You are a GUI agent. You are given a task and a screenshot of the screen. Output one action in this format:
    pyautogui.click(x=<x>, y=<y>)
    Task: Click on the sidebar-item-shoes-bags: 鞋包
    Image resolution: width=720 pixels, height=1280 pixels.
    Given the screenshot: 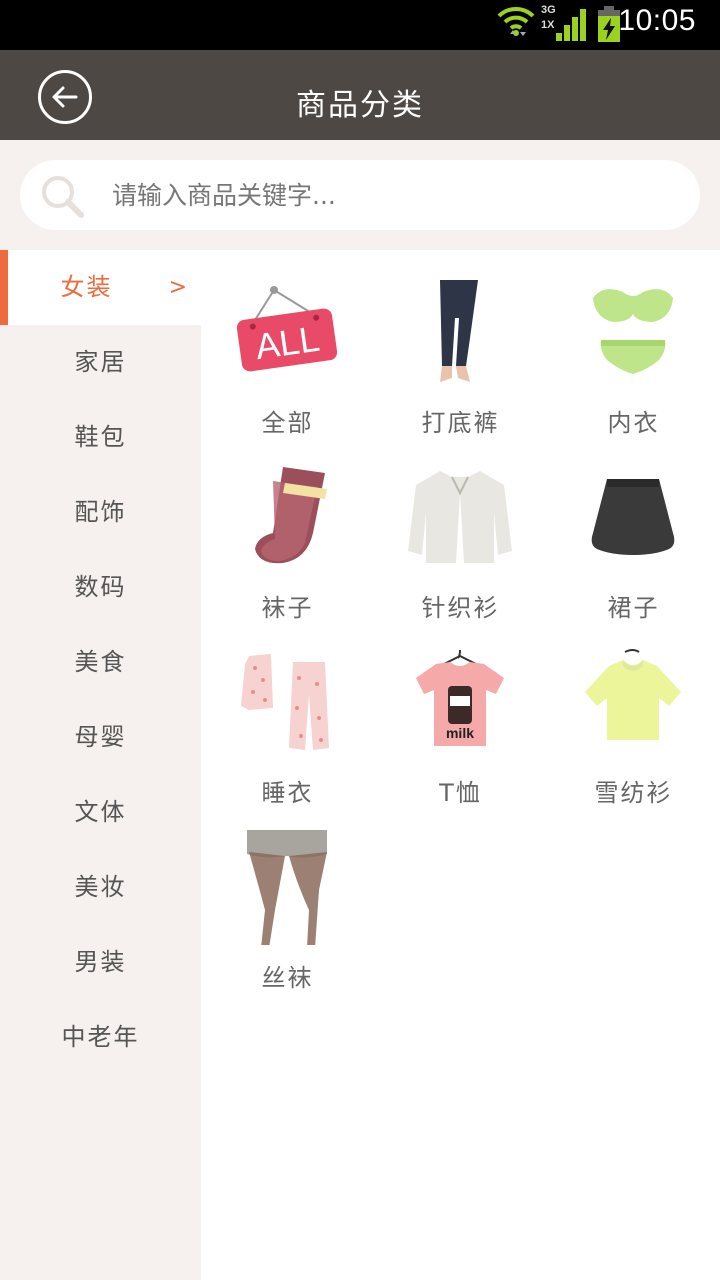 What is the action you would take?
    pyautogui.click(x=100, y=437)
    